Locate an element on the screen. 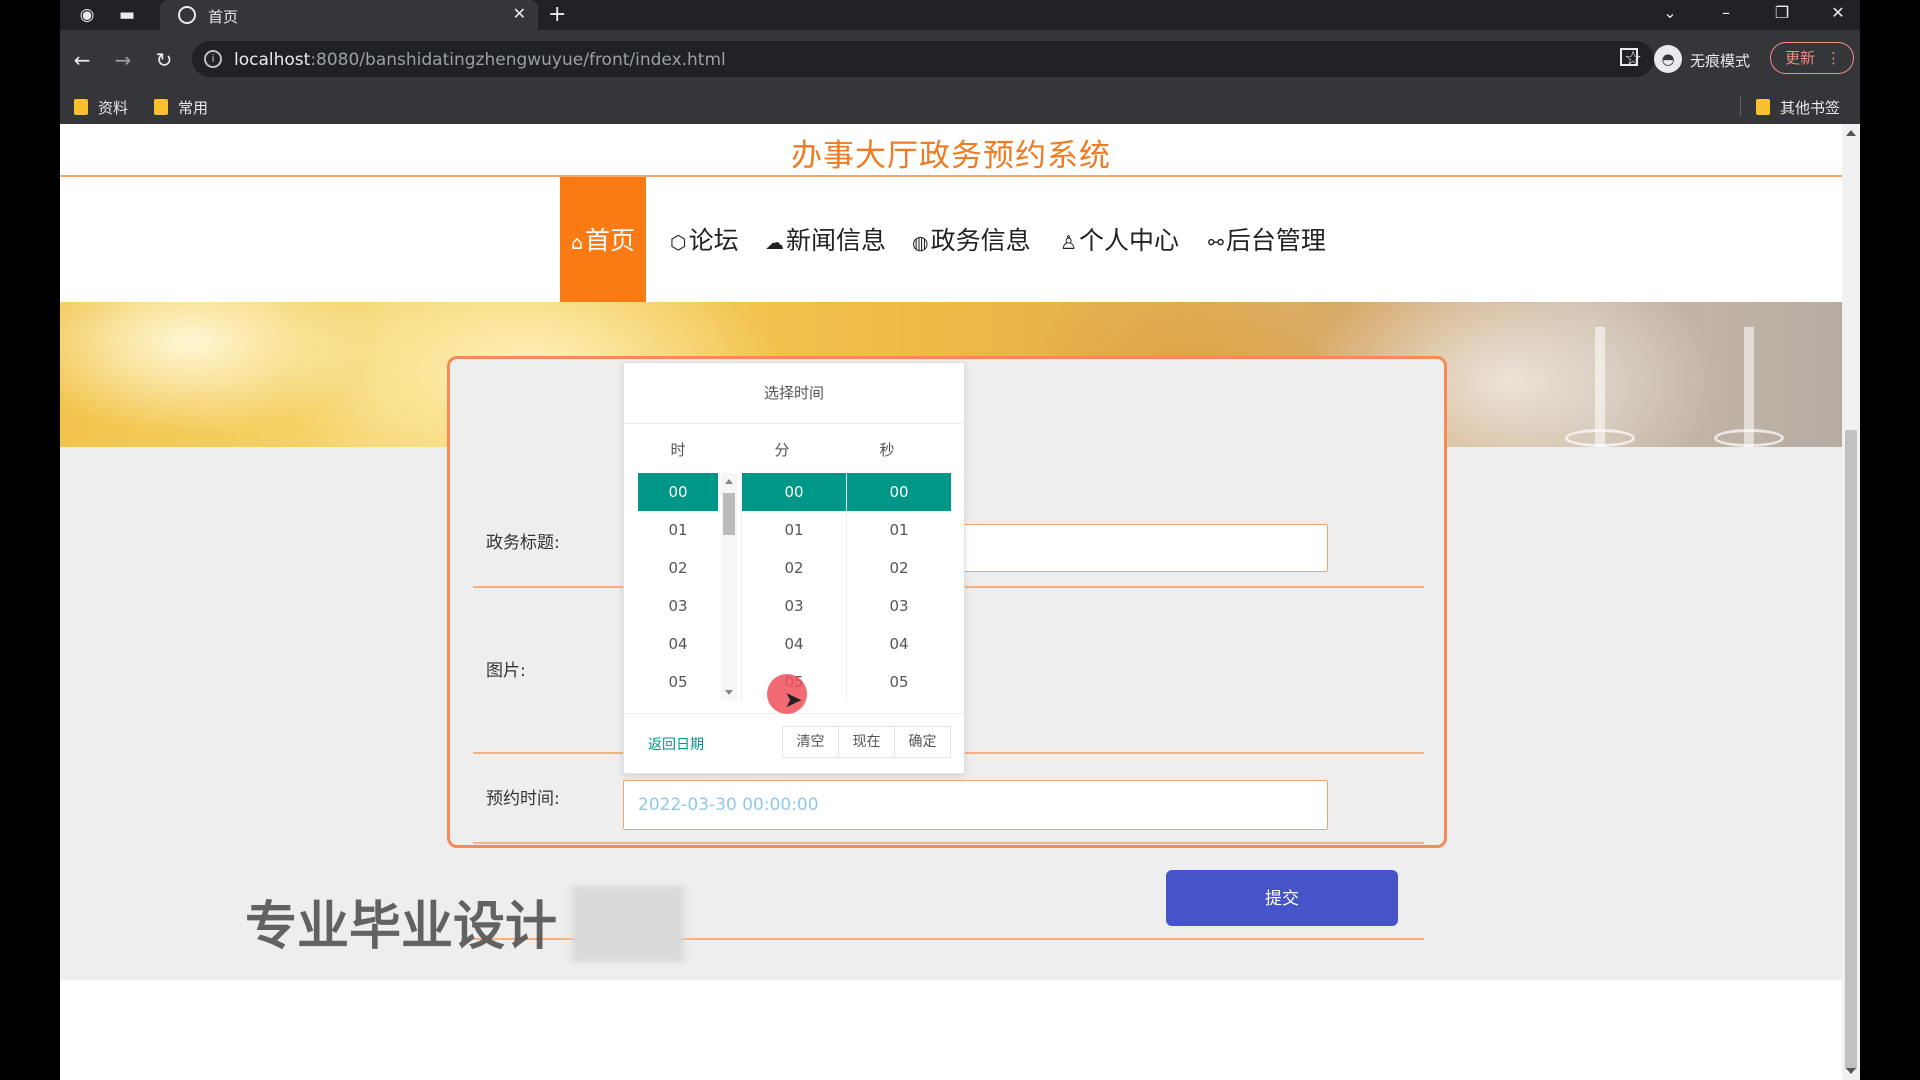 This screenshot has width=1920, height=1080. hour-scrollbar is located at coordinates (729, 587).